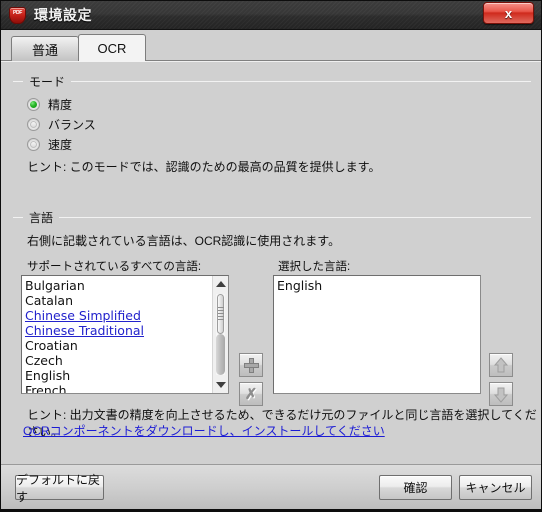 This screenshot has width=542, height=512. Describe the element at coordinates (41, 217) in the screenshot. I see `language-group-label: 言語` at that location.